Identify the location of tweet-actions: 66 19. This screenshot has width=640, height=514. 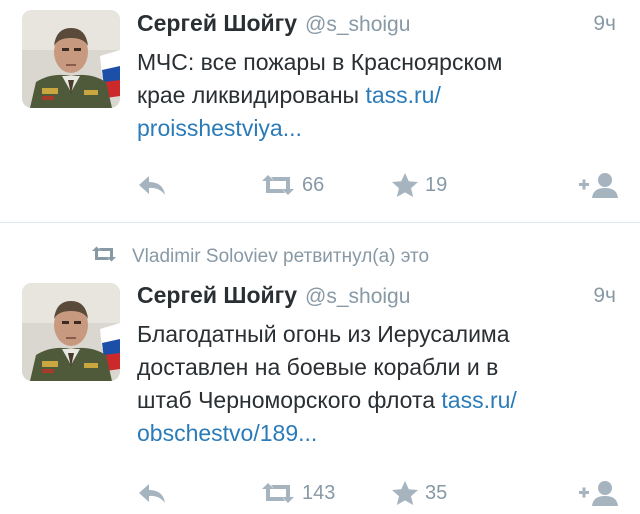
(378, 185).